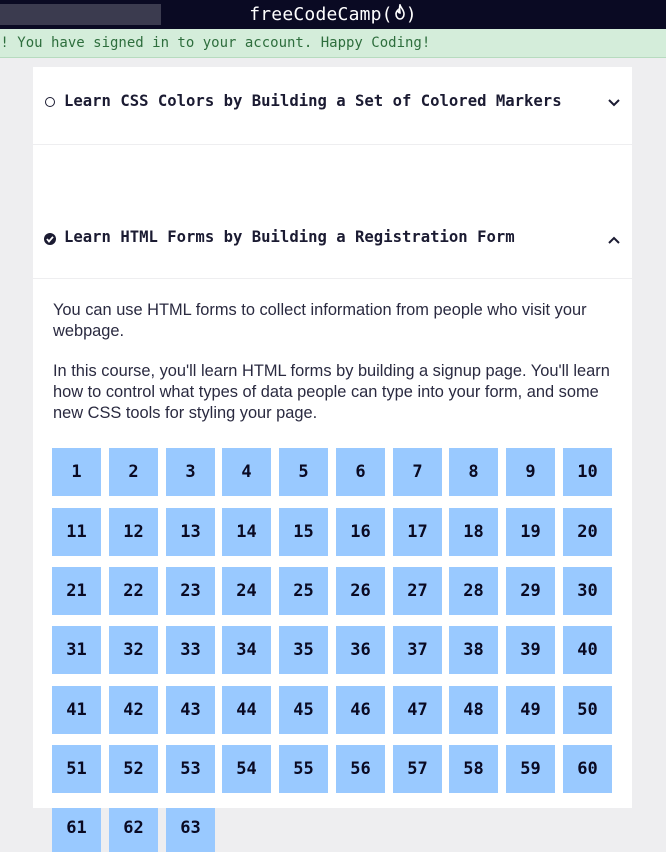 Image resolution: width=666 pixels, height=852 pixels. What do you see at coordinates (246, 769) in the screenshot?
I see `step-button: 54` at bounding box center [246, 769].